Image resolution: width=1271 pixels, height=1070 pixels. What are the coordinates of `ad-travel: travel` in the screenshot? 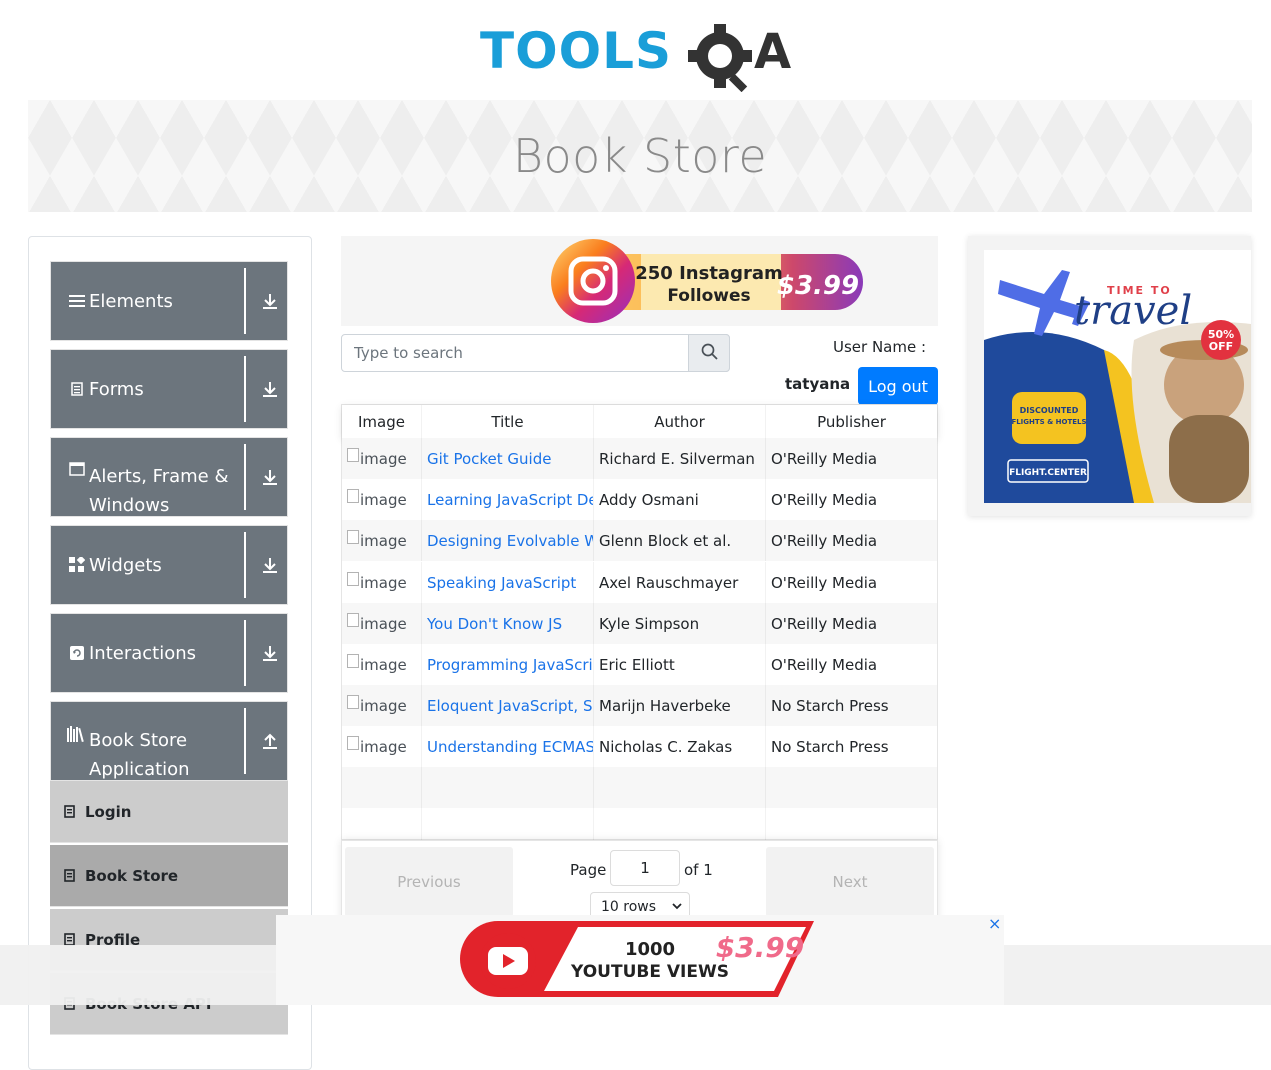 It's located at (1133, 311).